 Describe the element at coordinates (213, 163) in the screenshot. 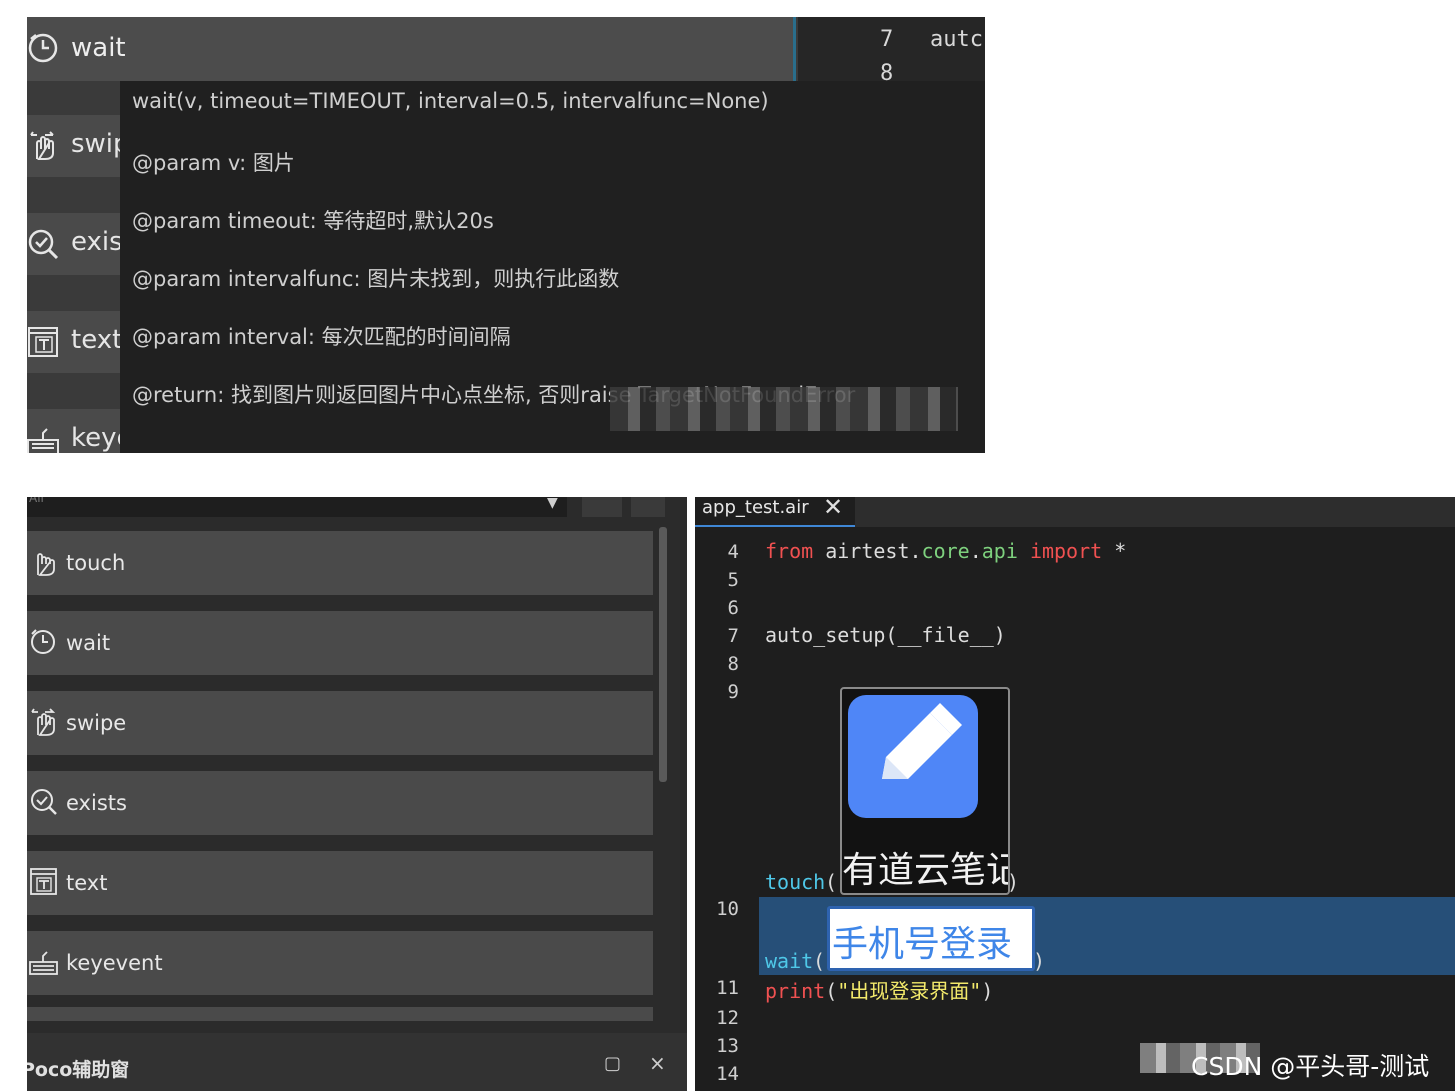

I see `tooltip-param-v: @param v: 图片` at that location.